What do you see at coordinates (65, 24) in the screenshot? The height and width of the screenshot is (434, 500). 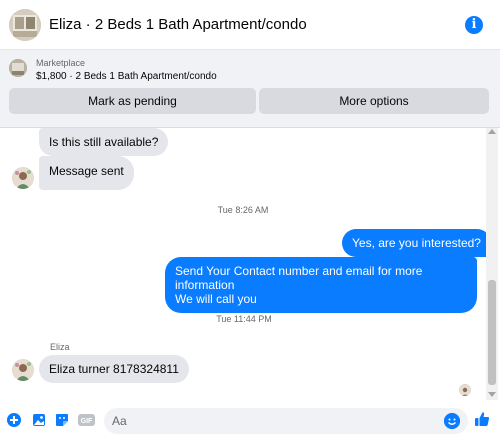 I see `contact-name: Eliza` at bounding box center [65, 24].